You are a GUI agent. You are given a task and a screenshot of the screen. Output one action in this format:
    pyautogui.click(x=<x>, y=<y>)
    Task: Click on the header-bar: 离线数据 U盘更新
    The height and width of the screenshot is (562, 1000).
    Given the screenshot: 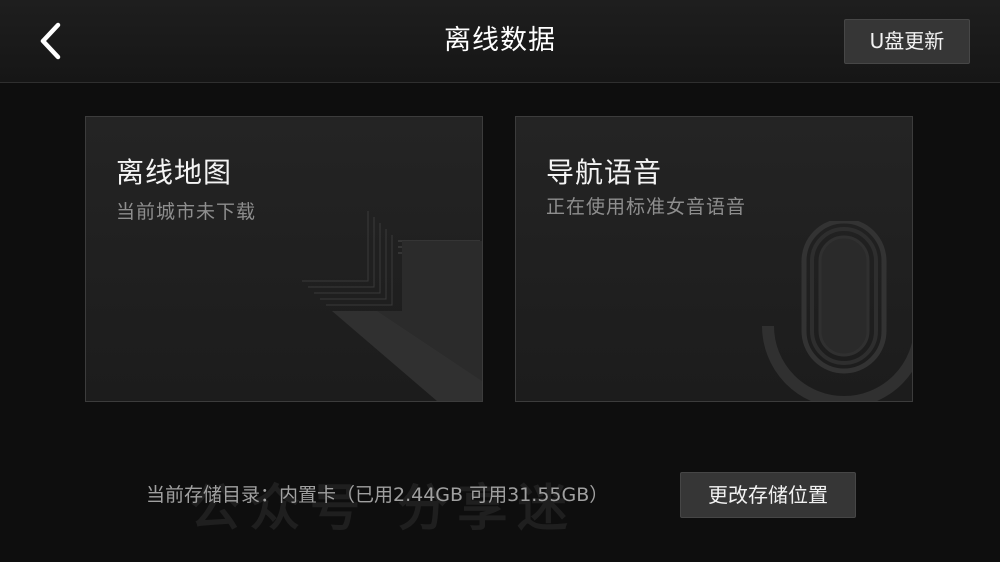 What is the action you would take?
    pyautogui.click(x=500, y=41)
    